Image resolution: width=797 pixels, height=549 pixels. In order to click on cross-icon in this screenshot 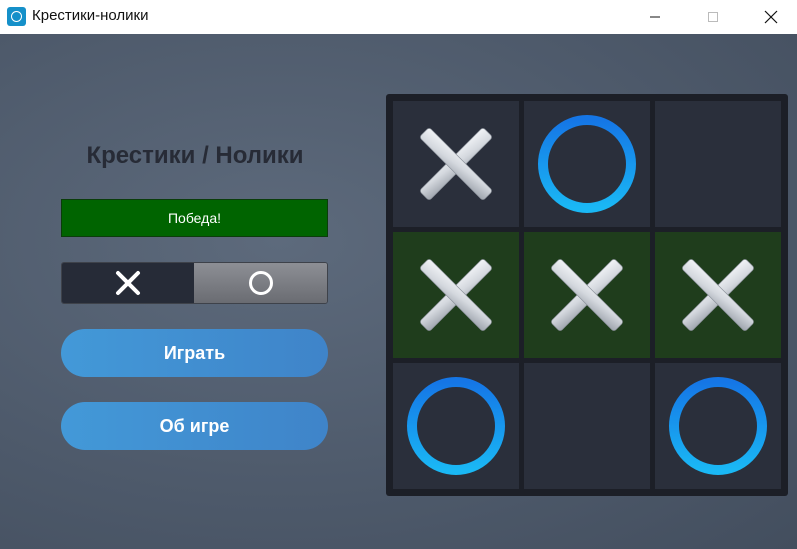, I will do `click(128, 283)`.